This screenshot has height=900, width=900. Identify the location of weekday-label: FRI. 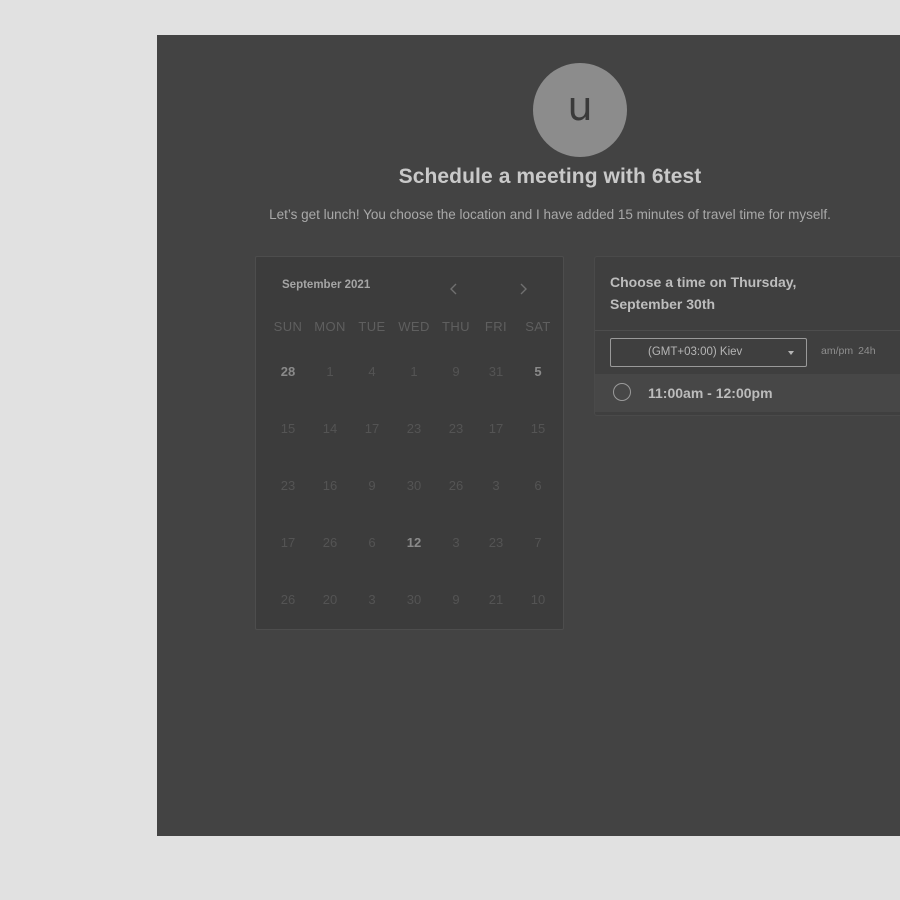
(496, 326).